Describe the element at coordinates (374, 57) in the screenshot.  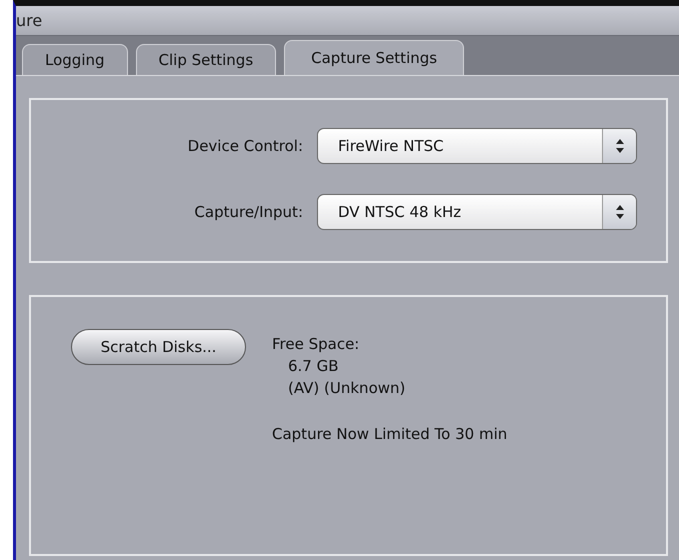
I see `tab: Capture Settings` at that location.